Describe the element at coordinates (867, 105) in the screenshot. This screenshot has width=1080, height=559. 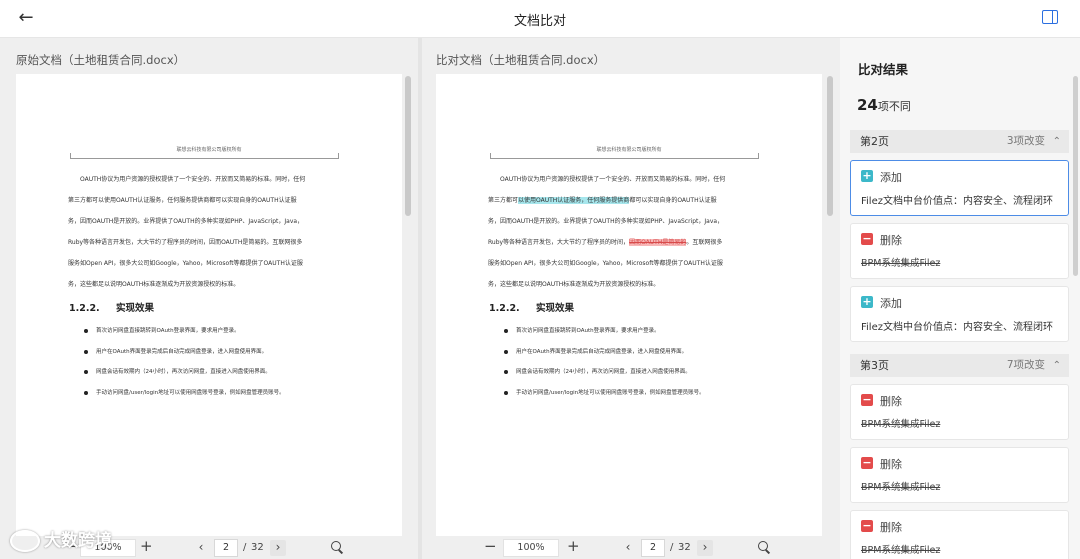
I see `difference-count-number: 24` at that location.